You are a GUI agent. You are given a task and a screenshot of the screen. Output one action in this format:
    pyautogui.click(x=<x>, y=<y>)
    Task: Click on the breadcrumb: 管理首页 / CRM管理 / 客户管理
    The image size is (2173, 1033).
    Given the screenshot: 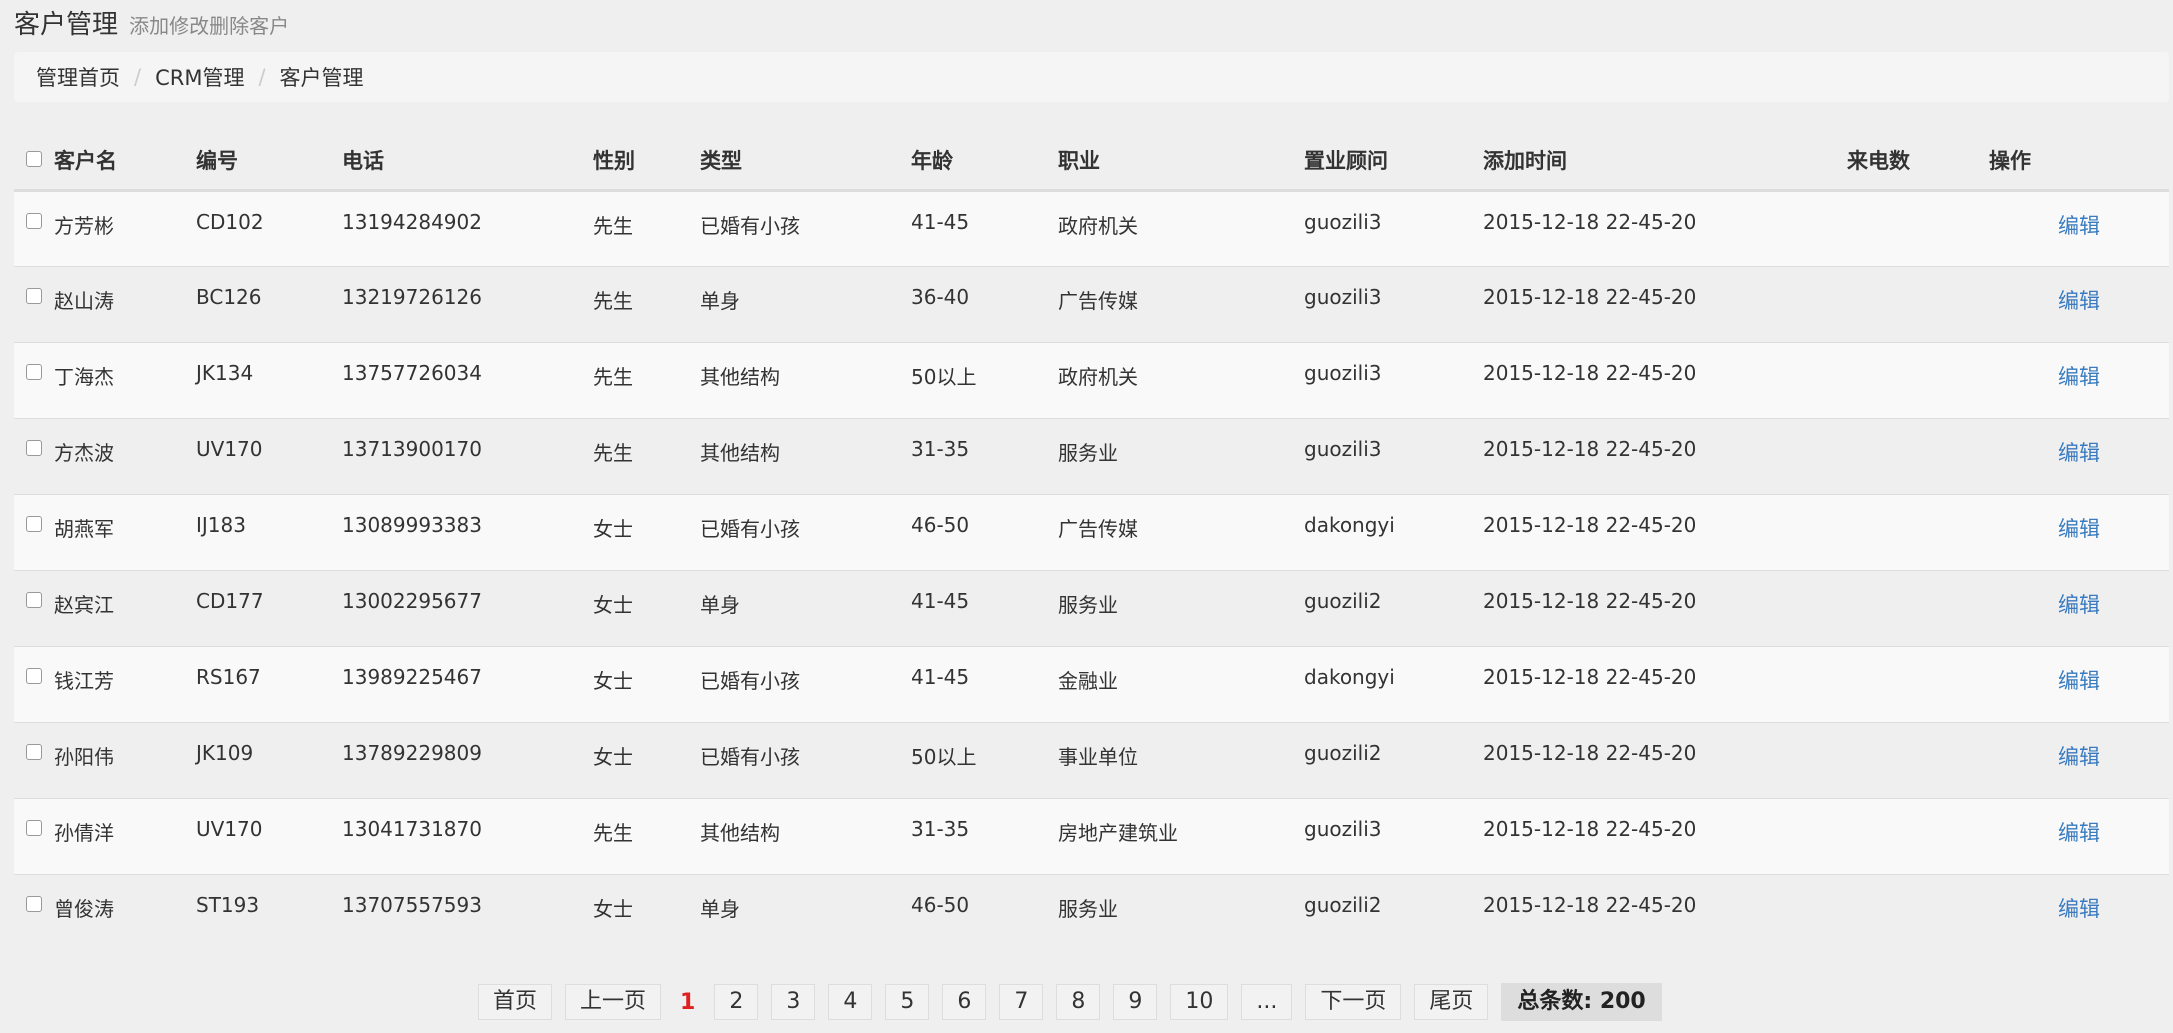 What is the action you would take?
    pyautogui.click(x=1091, y=77)
    